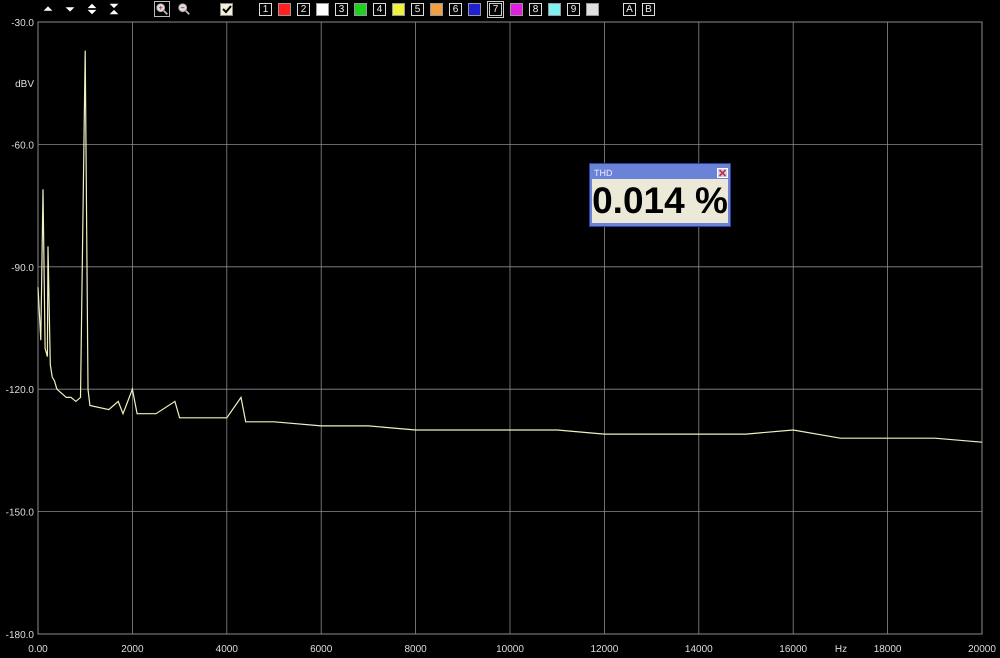 This screenshot has height=658, width=1000. I want to click on check-icon, so click(227, 9).